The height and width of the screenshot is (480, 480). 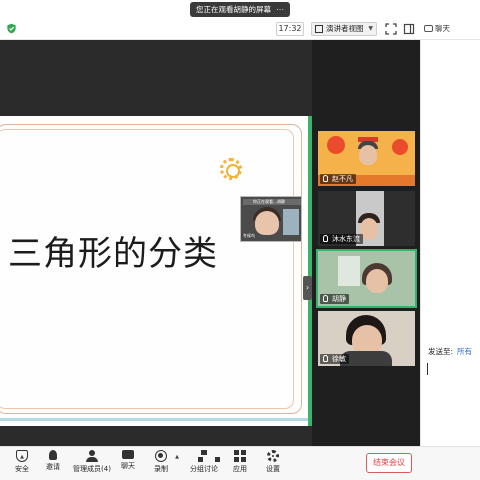 I want to click on screen-share-indicator: 您正在观看胡静的屏幕 ⋯, so click(x=240, y=9).